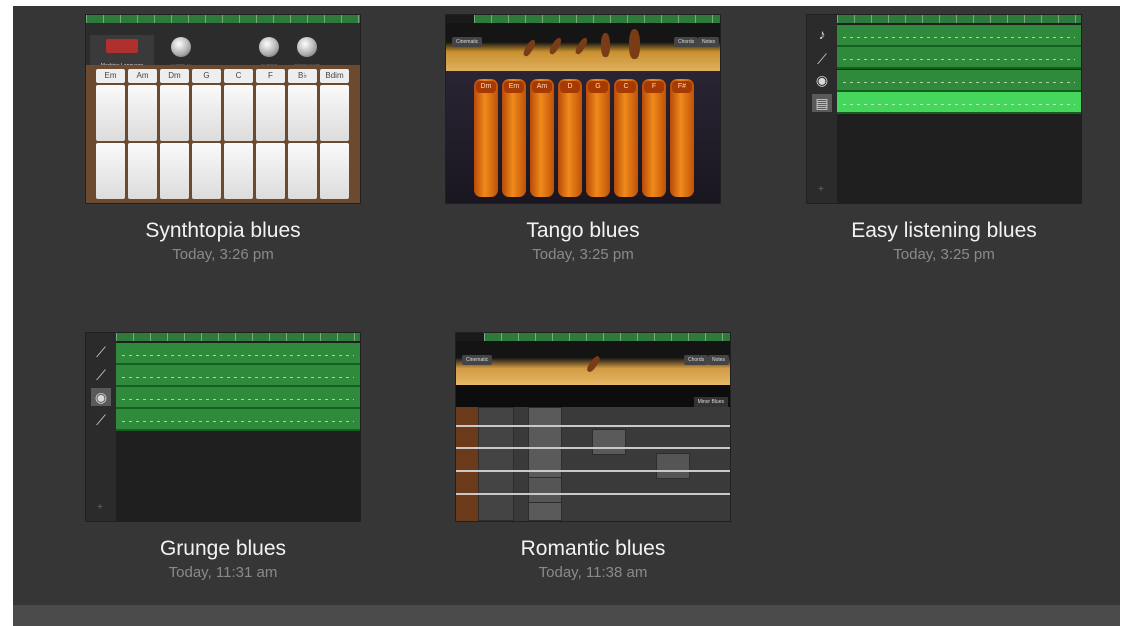 The width and height of the screenshot is (1121, 626). What do you see at coordinates (122, 46) in the screenshot?
I see `synth-keyboard-icon` at bounding box center [122, 46].